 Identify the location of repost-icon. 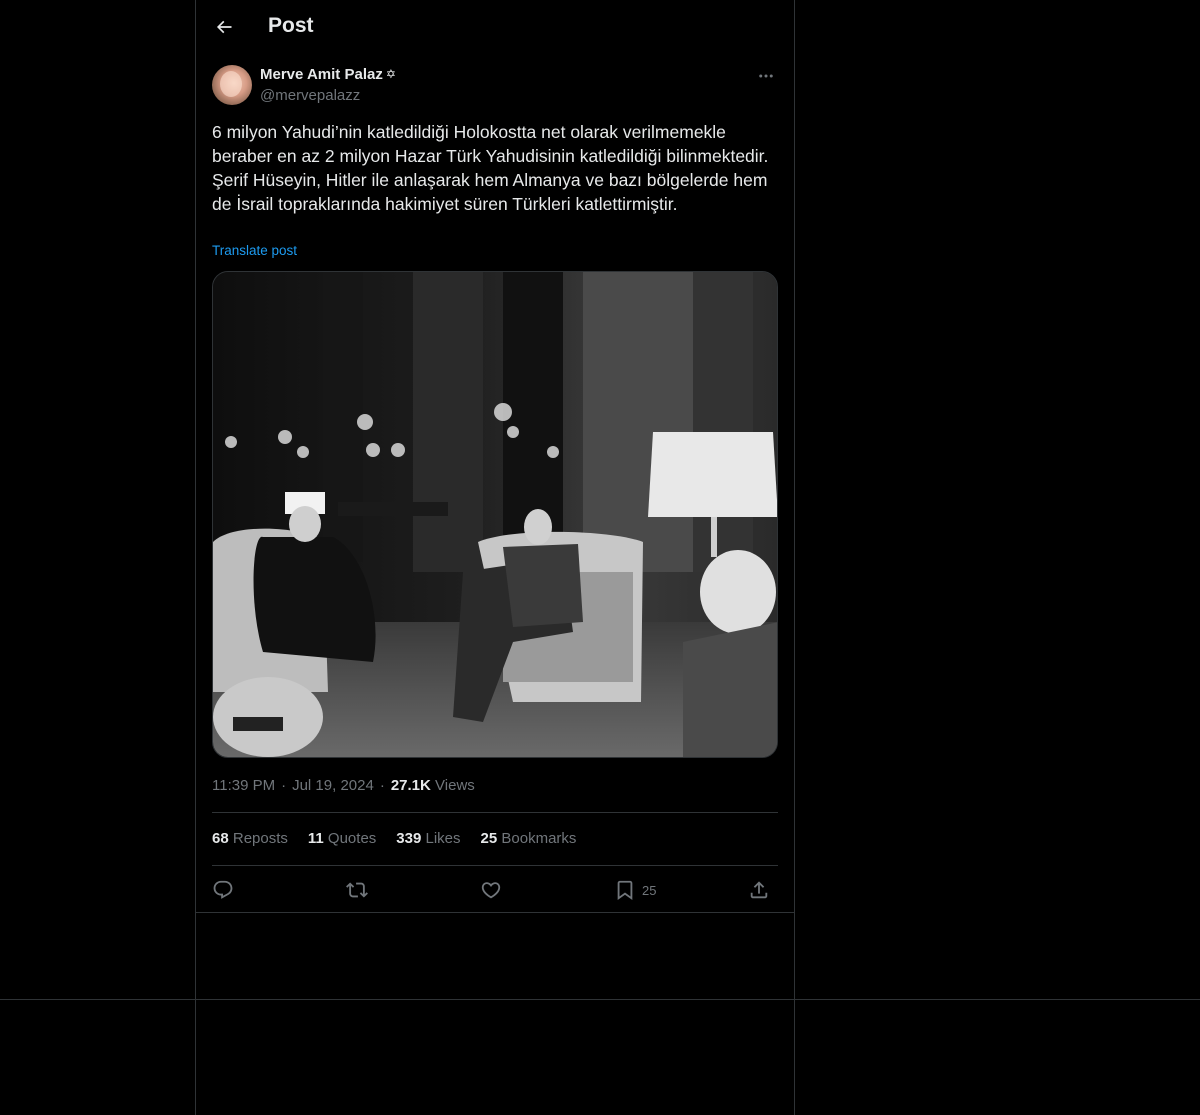
(357, 890).